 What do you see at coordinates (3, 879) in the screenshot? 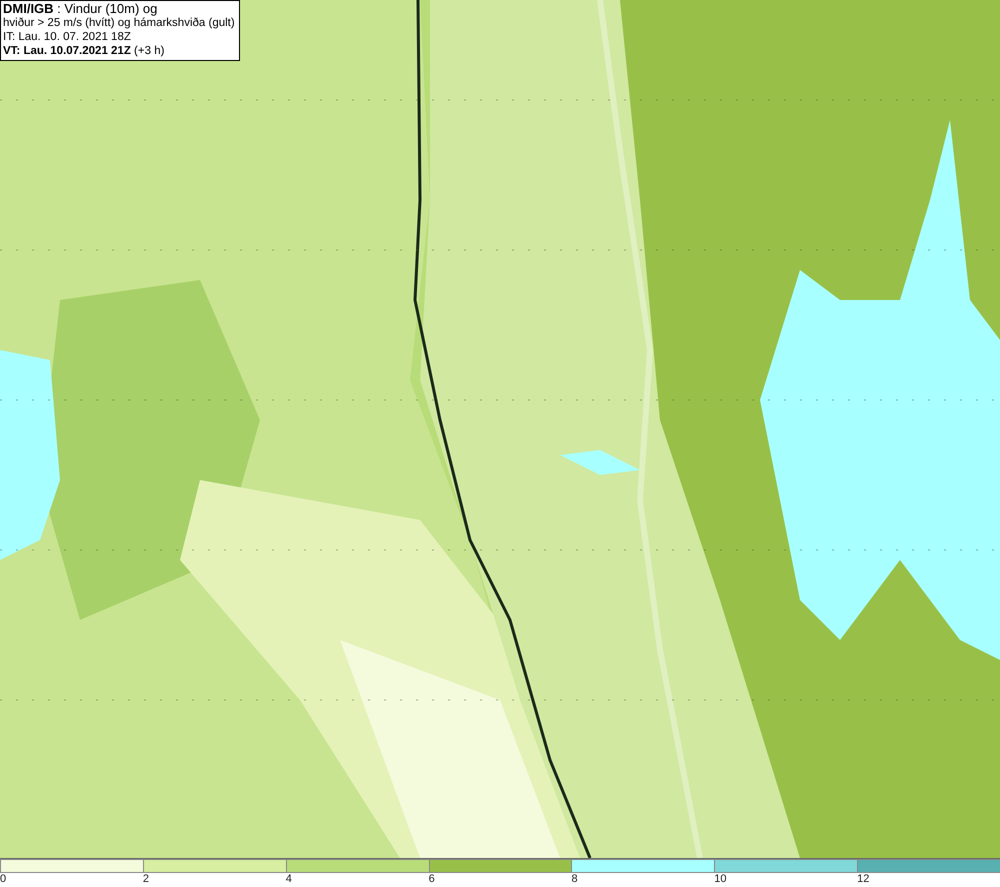
I see `legend-tick-label: 0` at bounding box center [3, 879].